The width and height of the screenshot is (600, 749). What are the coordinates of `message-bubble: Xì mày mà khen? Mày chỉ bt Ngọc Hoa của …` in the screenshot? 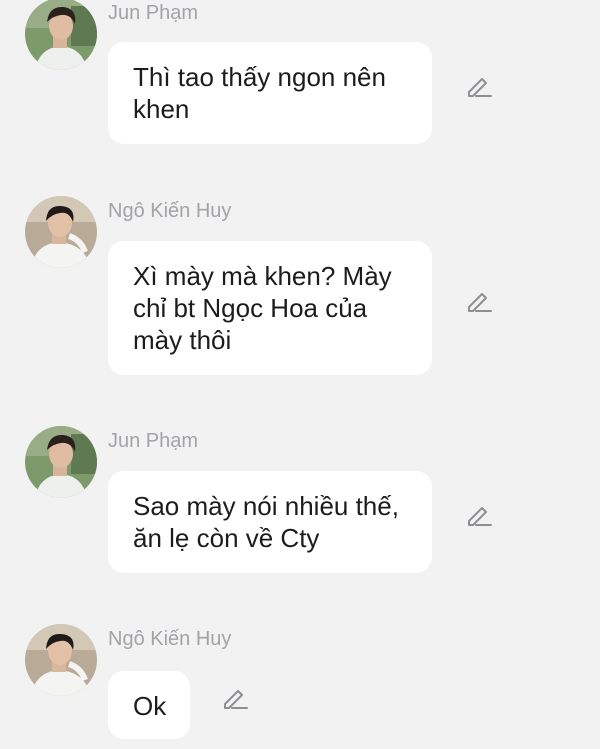 It's located at (270, 308).